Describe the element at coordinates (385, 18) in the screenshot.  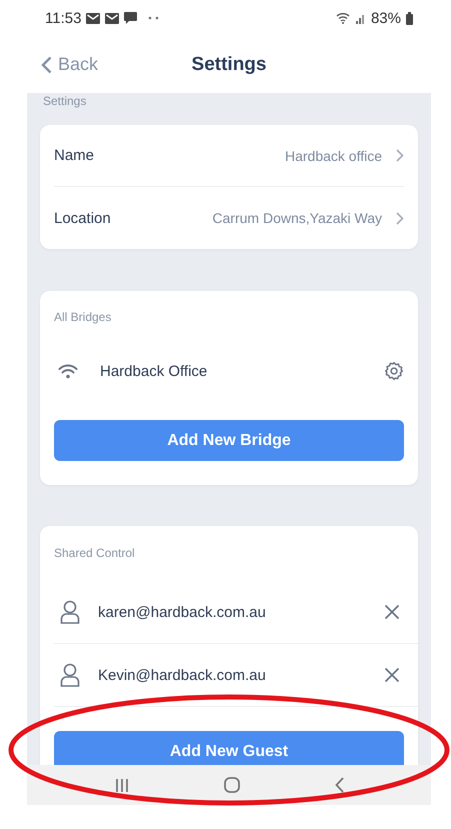
I see `battery-percent: 83%` at that location.